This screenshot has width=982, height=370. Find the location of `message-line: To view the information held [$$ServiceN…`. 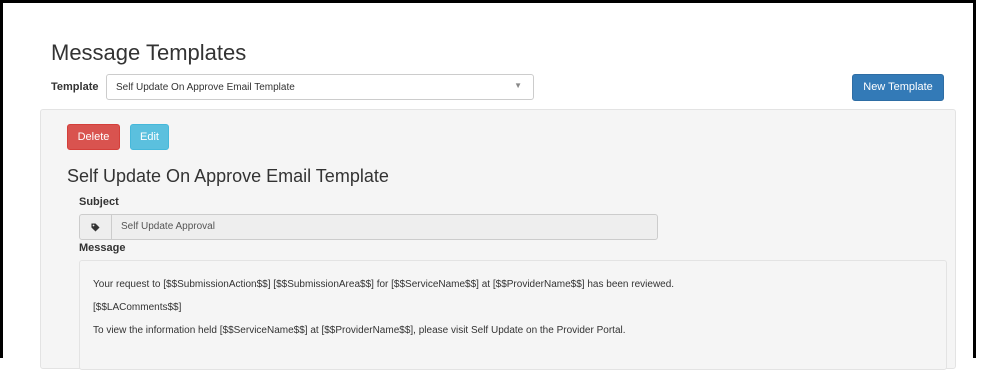

message-line: To view the information held [$$ServiceN… is located at coordinates (359, 330).